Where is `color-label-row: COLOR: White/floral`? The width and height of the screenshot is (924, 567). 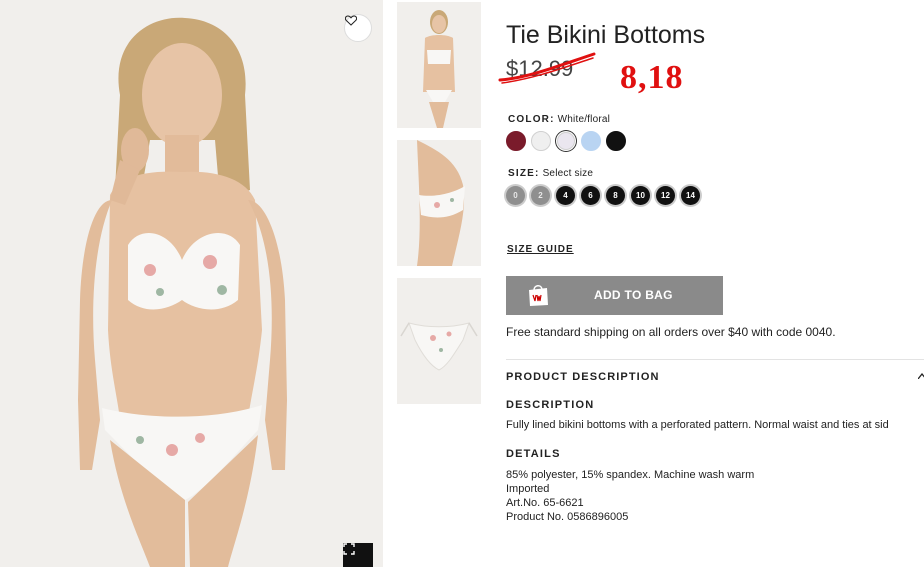
color-label-row: COLOR: White/floral is located at coordinates (559, 119).